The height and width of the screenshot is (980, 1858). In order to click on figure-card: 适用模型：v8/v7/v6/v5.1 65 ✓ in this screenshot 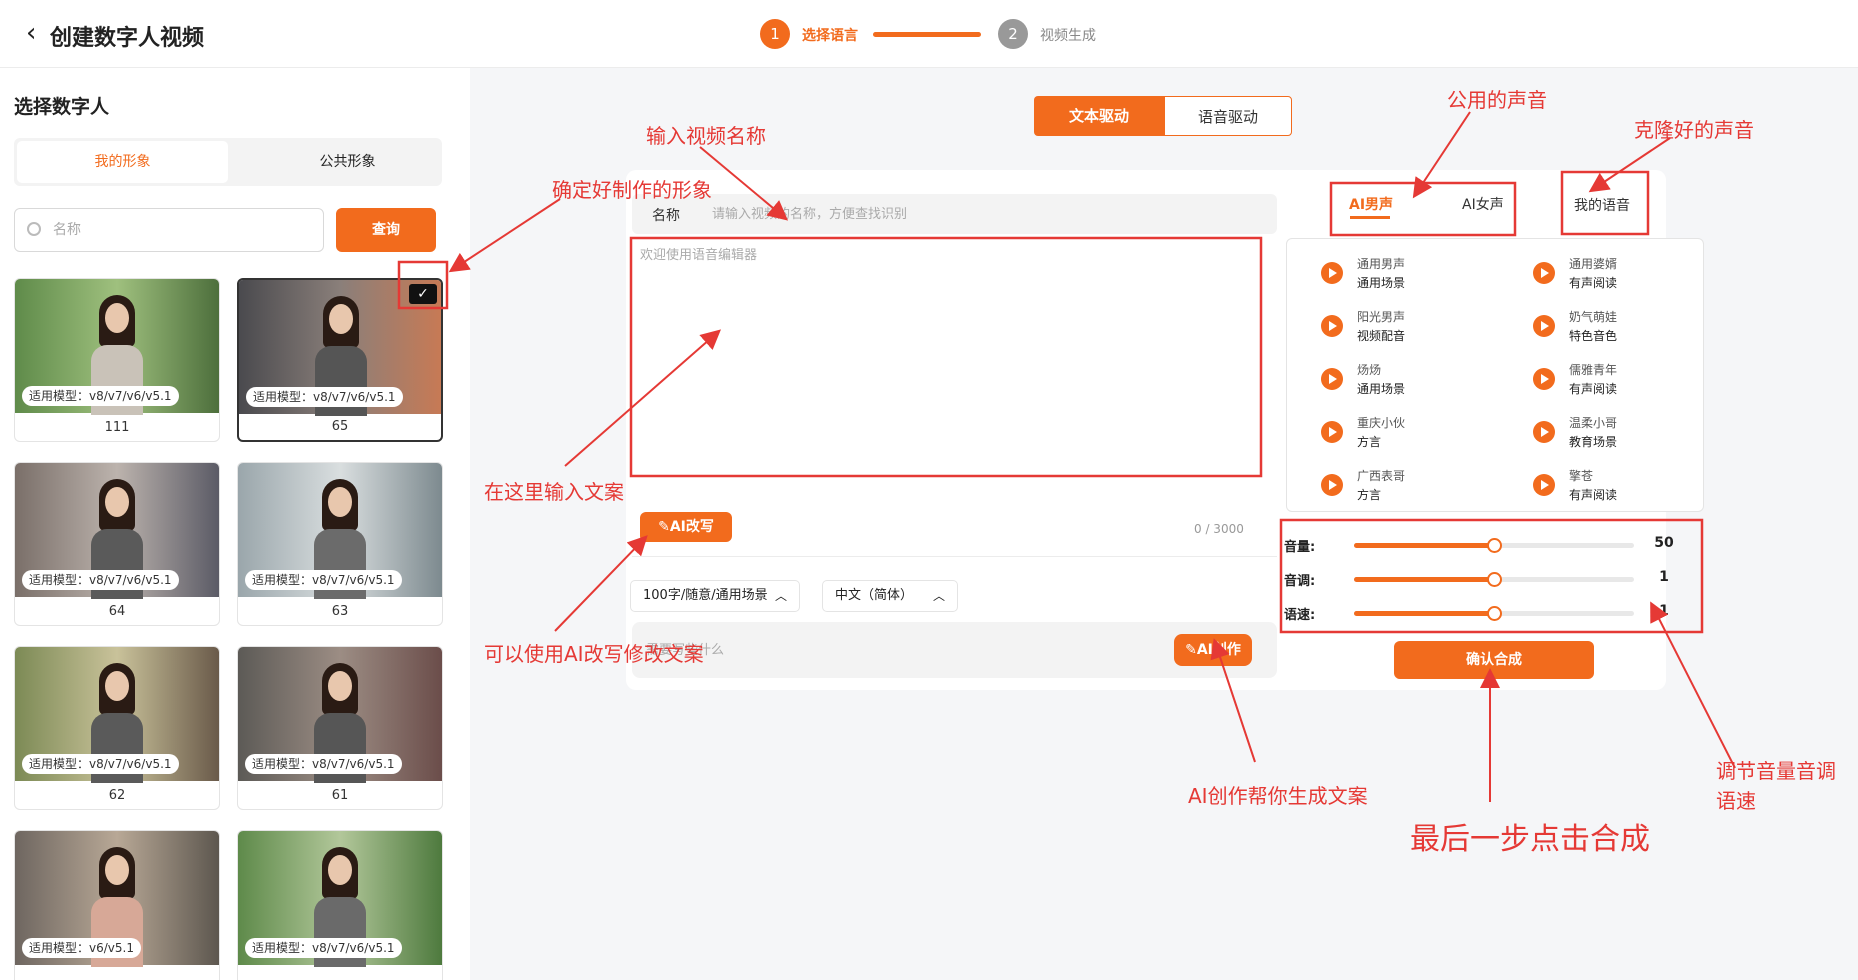, I will do `click(340, 360)`.